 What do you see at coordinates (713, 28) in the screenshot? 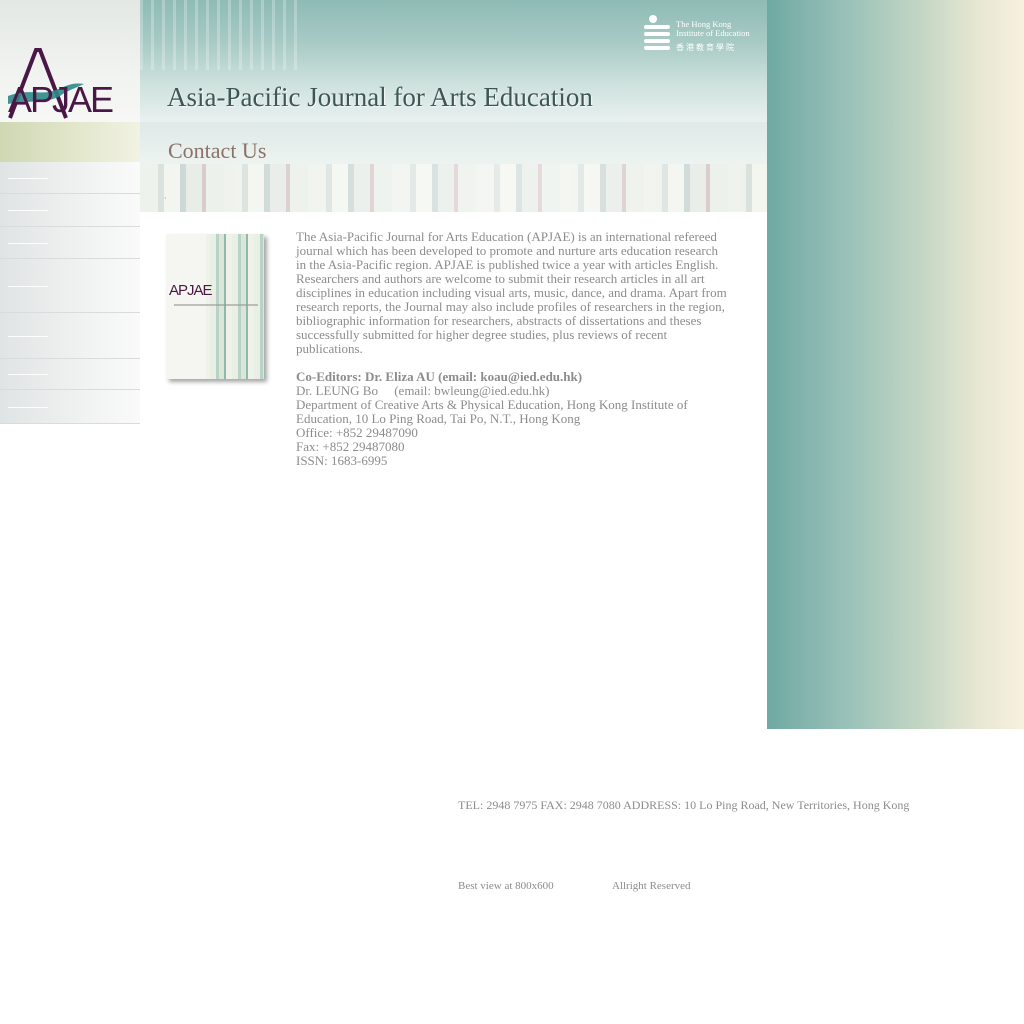
I see `institute-name: The Hong Kong Institute of Education` at bounding box center [713, 28].